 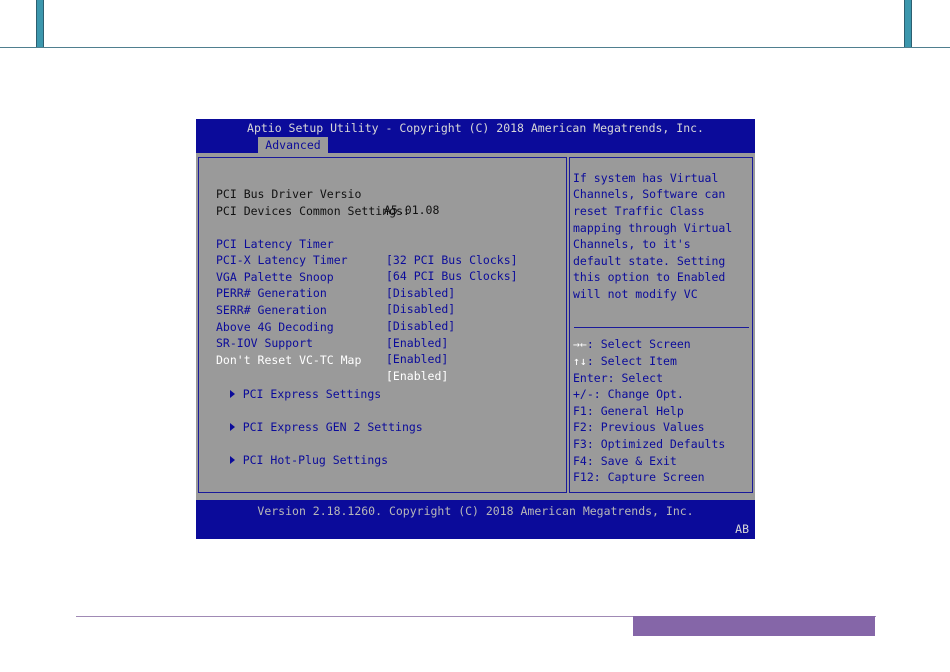 I want to click on key-help-f4: F4: Save & Exit, so click(x=625, y=461).